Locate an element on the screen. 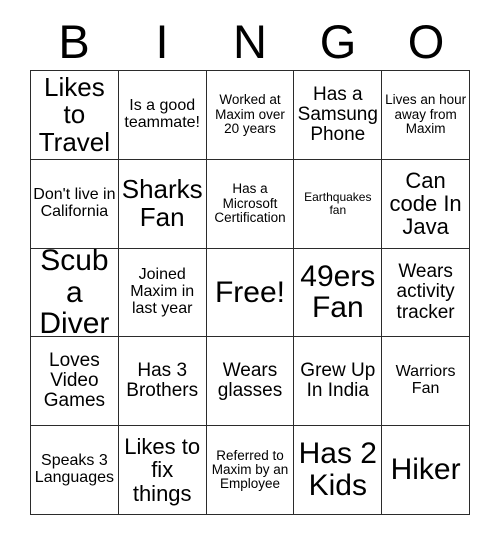  header-letter-g: G is located at coordinates (338, 41).